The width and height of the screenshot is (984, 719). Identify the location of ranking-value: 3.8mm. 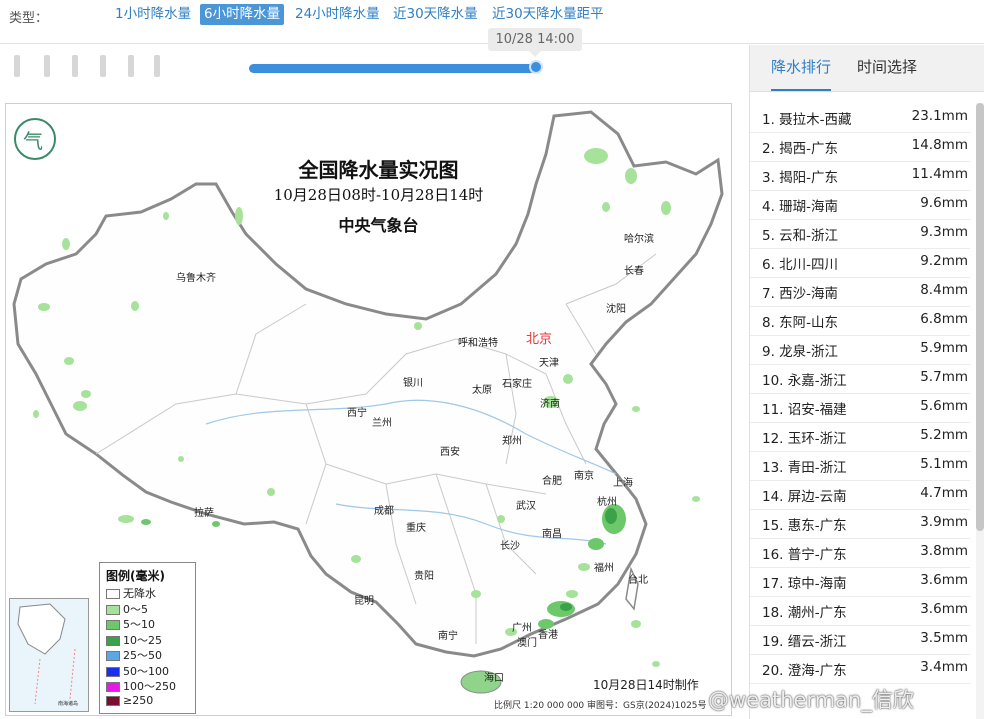
(944, 551).